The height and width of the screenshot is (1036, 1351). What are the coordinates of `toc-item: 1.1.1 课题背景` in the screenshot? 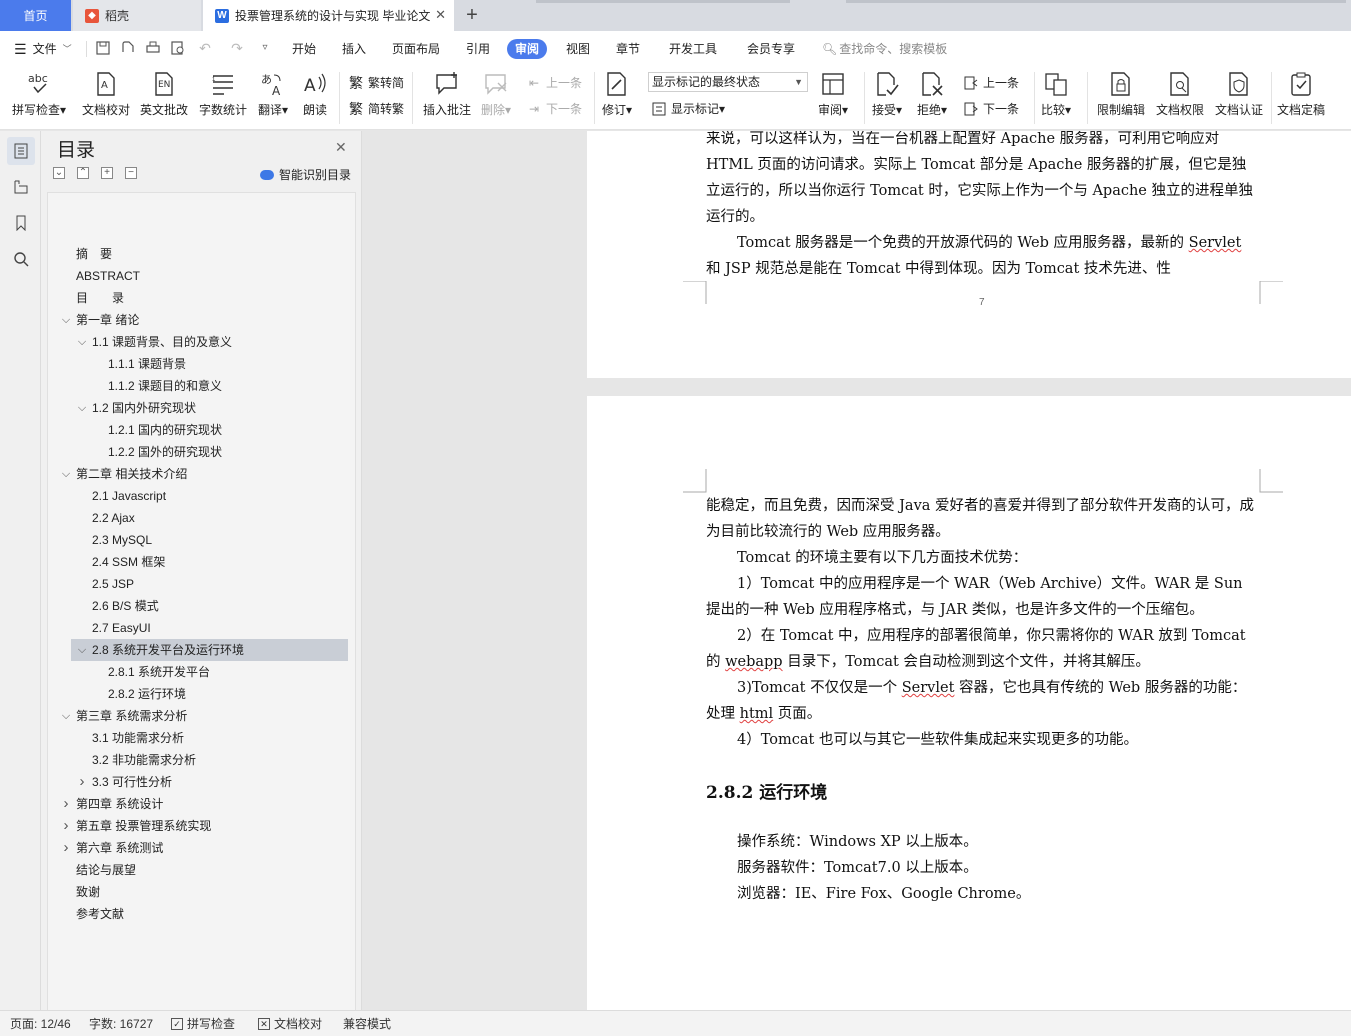 It's located at (198, 364).